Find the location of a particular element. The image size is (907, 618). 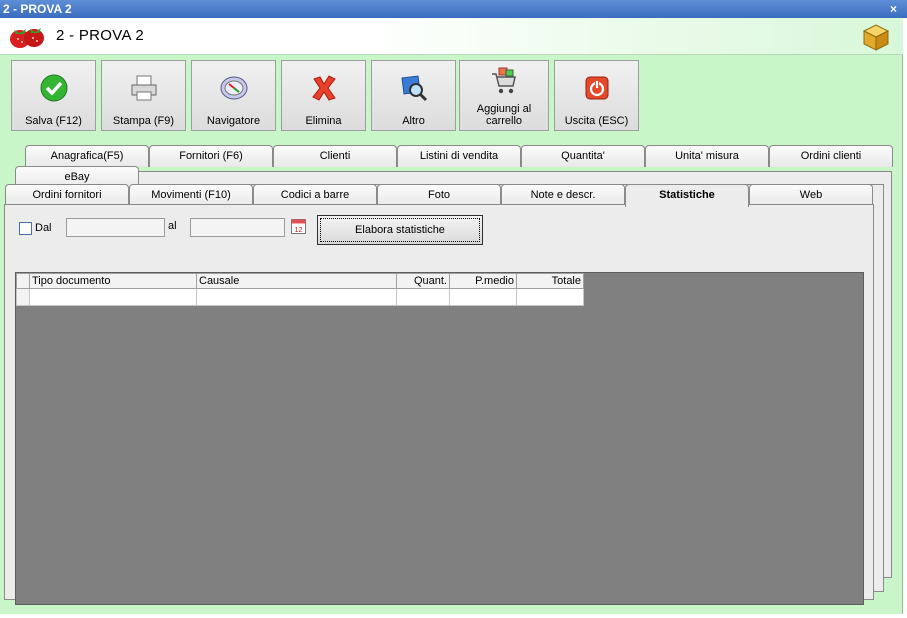

column-quant: Quant. is located at coordinates (423, 281).